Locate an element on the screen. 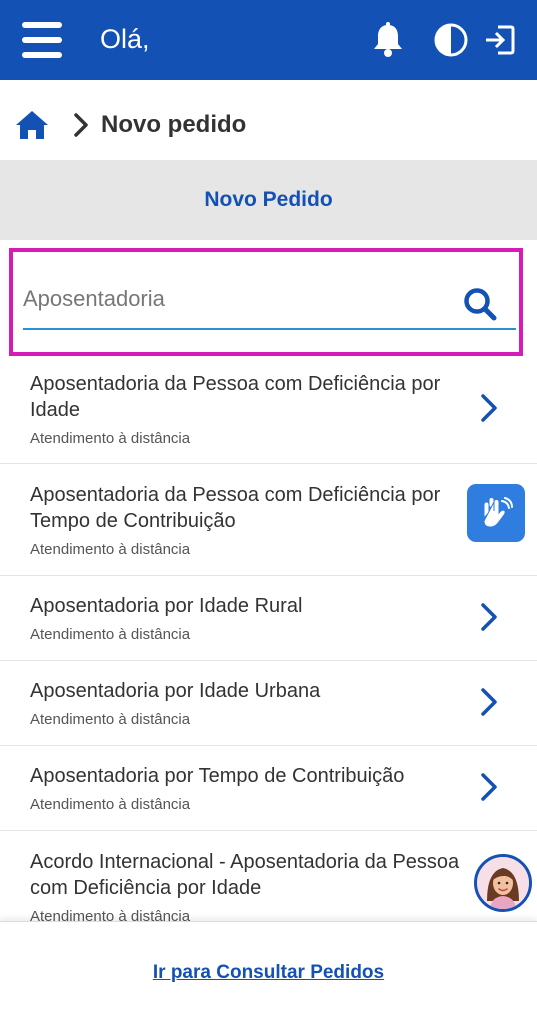 The image size is (537, 1024). consult-requests-link: Ir para Consultar Pedidos is located at coordinates (268, 973).